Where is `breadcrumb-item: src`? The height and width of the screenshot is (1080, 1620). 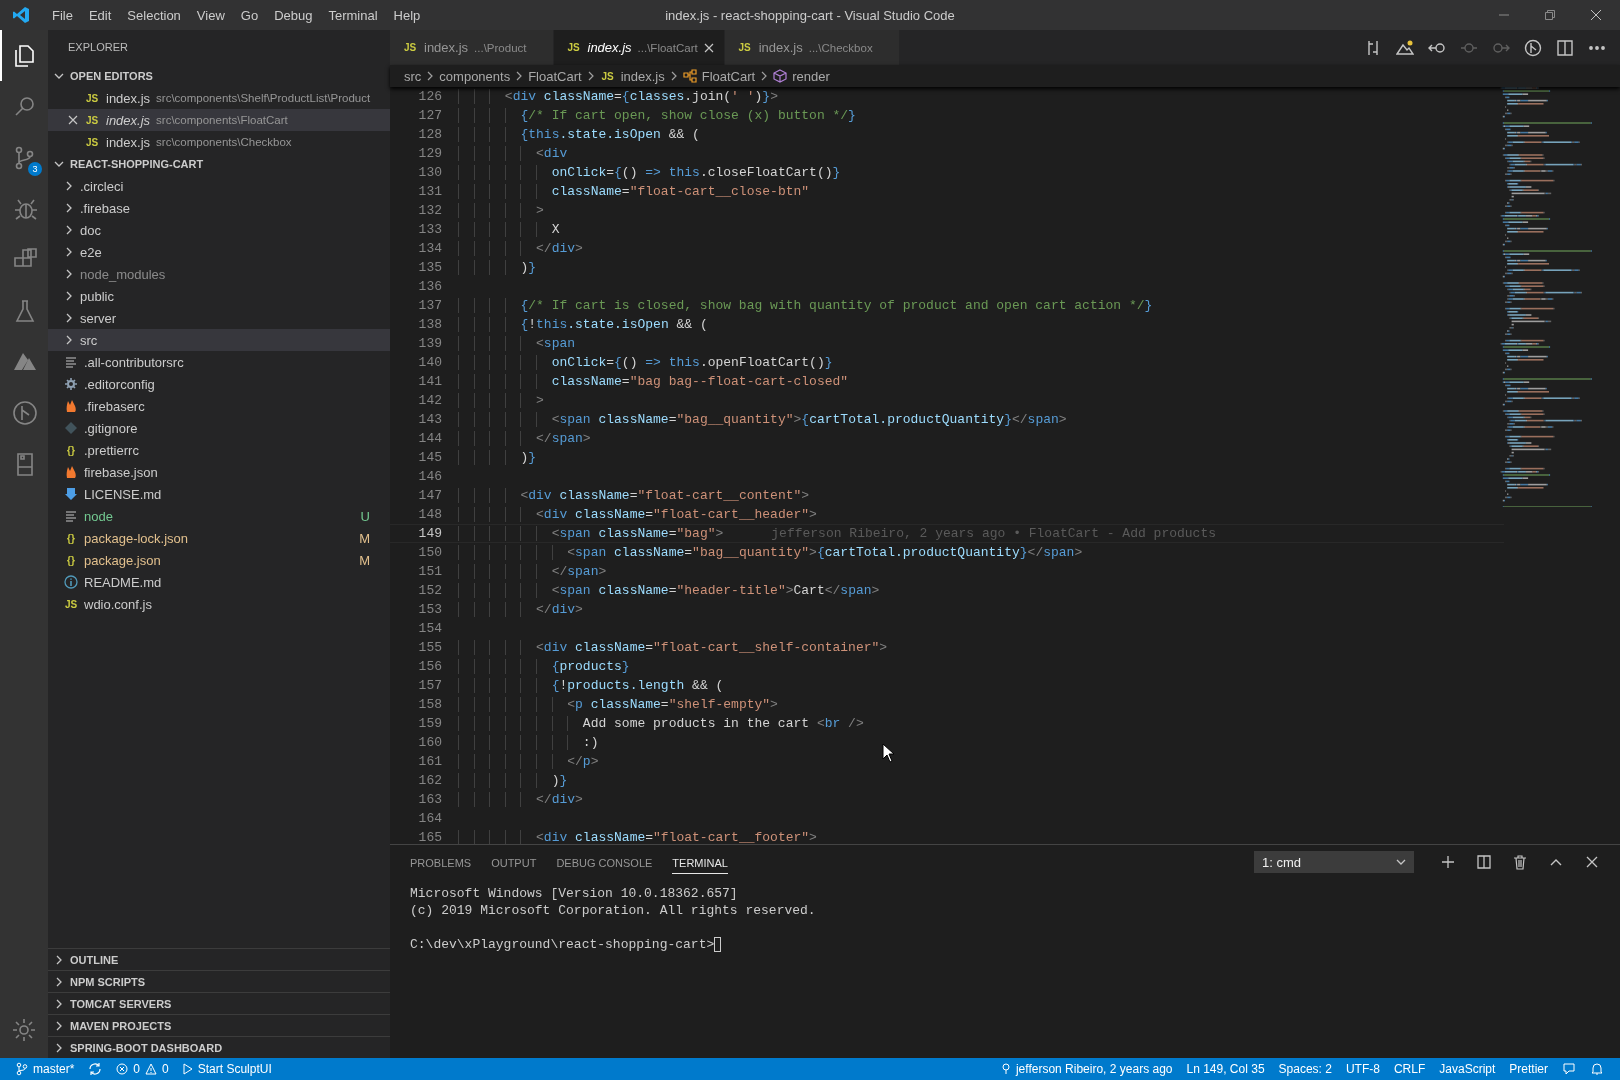 breadcrumb-item: src is located at coordinates (413, 76).